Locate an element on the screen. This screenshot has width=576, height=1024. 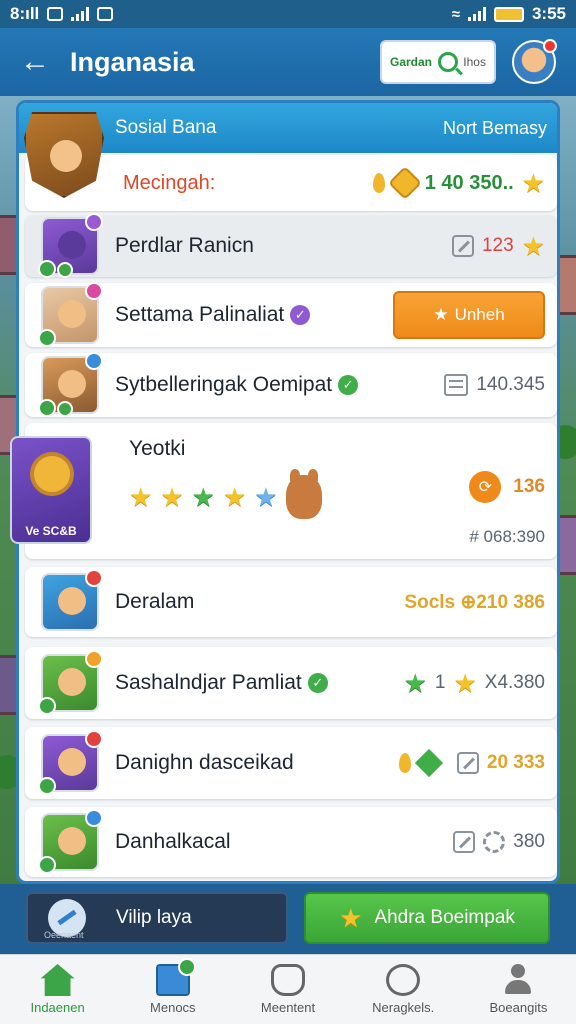
list-item: Settama Palinaliat ✓ ★ Unheh is located at coordinates (291, 314).